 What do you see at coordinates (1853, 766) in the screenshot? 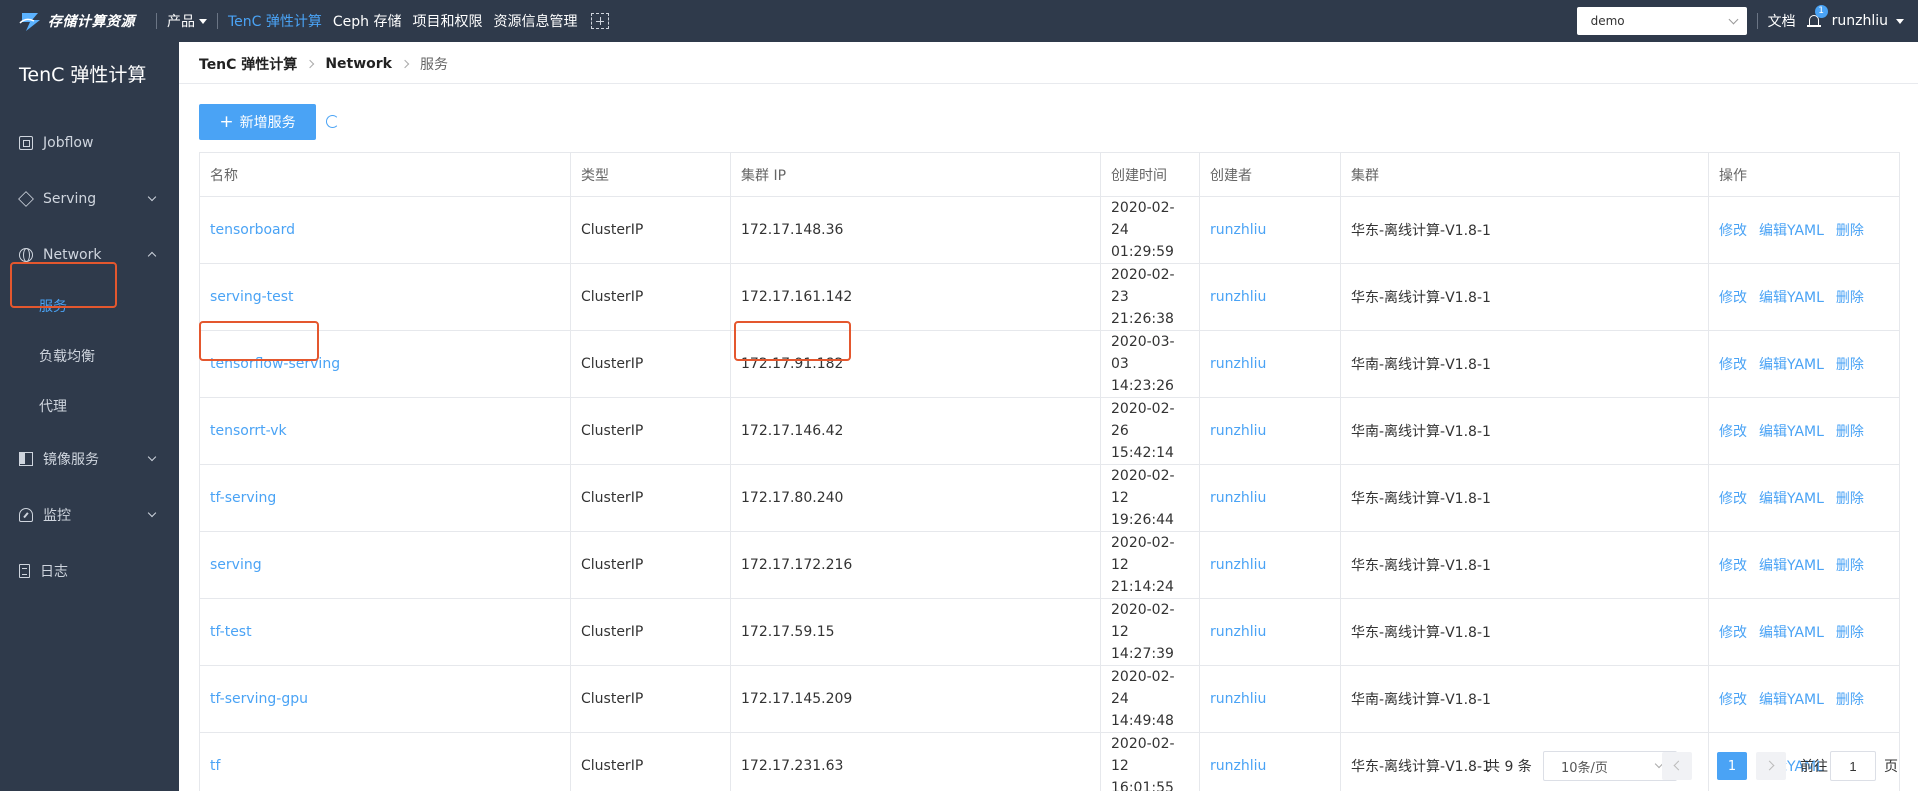
I see `goto-page-input` at bounding box center [1853, 766].